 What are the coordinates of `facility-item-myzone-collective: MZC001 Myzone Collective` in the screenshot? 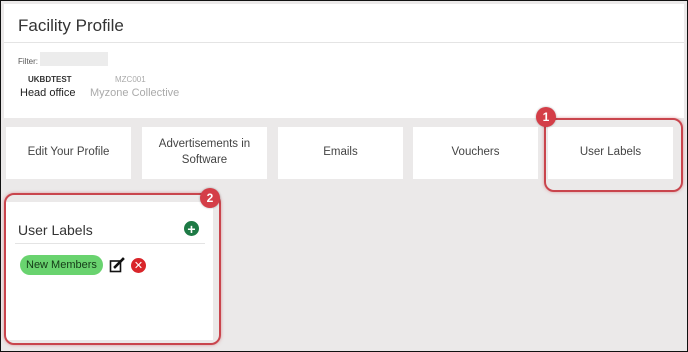 It's located at (134, 87).